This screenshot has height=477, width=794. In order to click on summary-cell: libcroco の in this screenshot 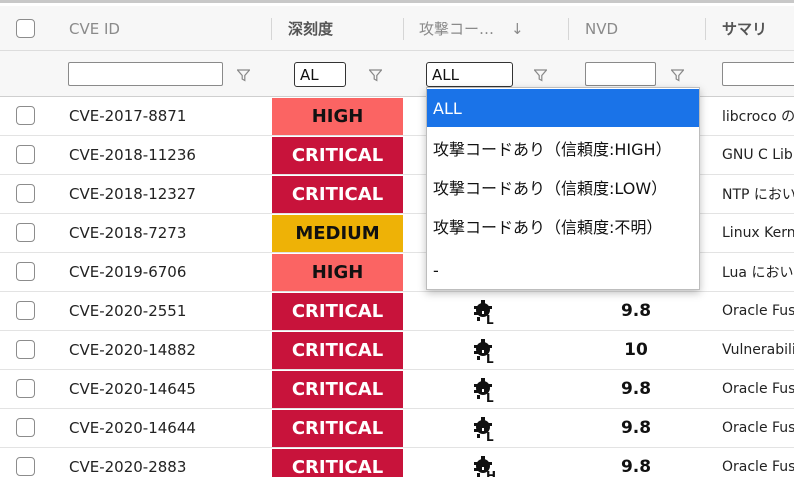, I will do `click(758, 117)`.